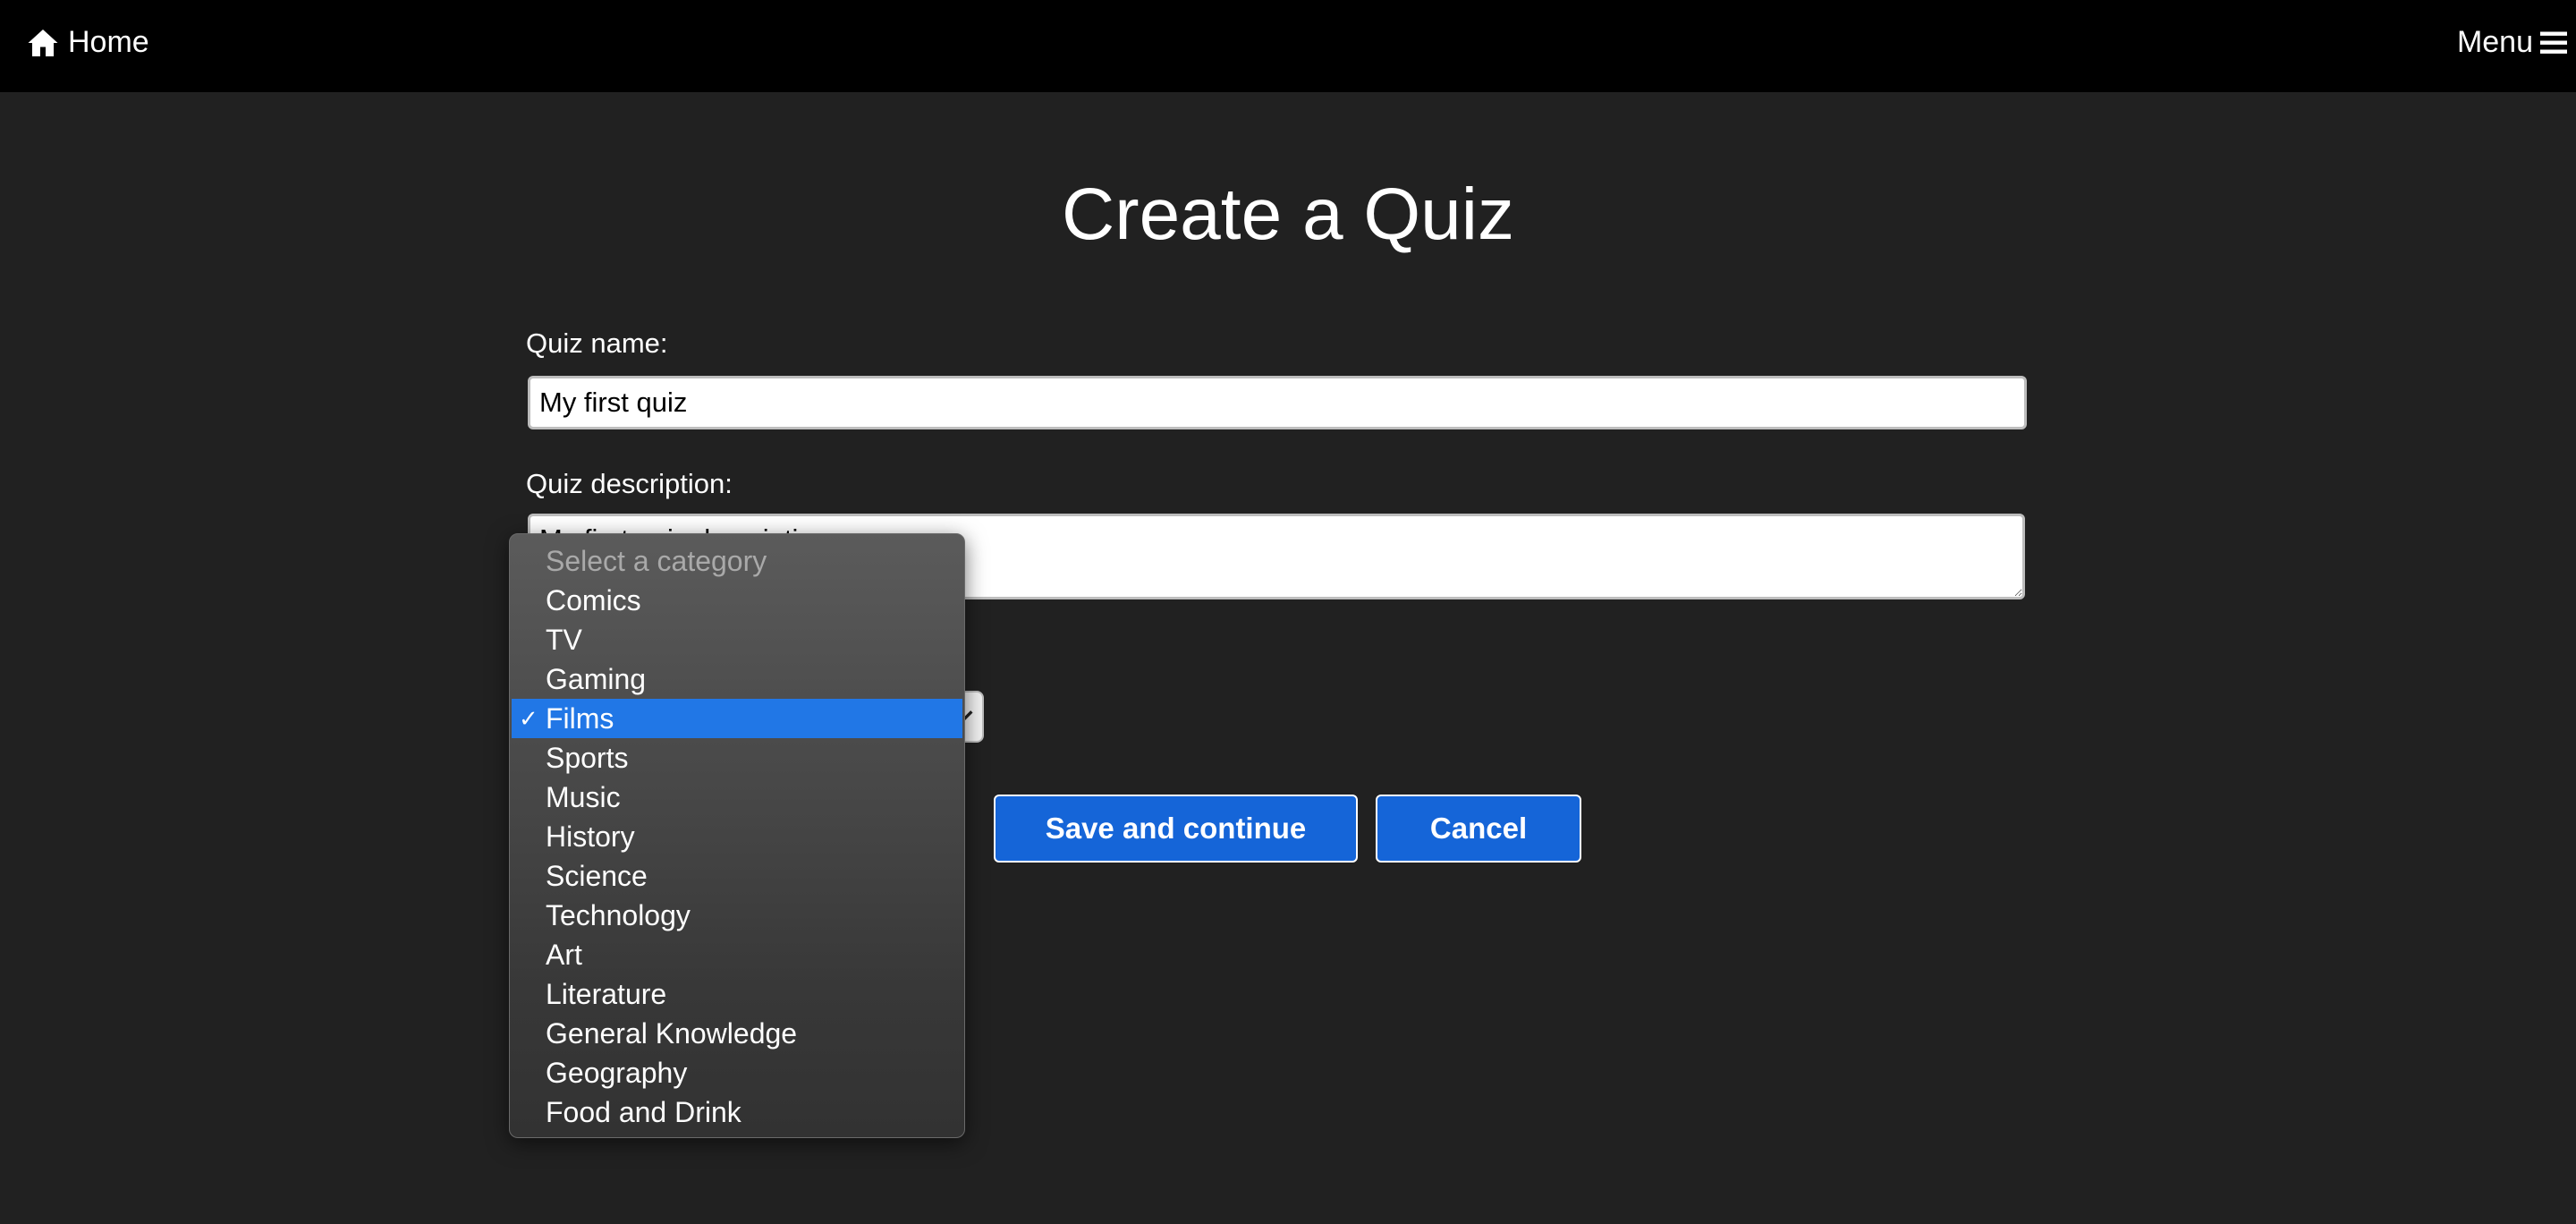 Image resolution: width=2576 pixels, height=1224 pixels. What do you see at coordinates (737, 1033) in the screenshot?
I see `option-general-knowledge: General Knowledge` at bounding box center [737, 1033].